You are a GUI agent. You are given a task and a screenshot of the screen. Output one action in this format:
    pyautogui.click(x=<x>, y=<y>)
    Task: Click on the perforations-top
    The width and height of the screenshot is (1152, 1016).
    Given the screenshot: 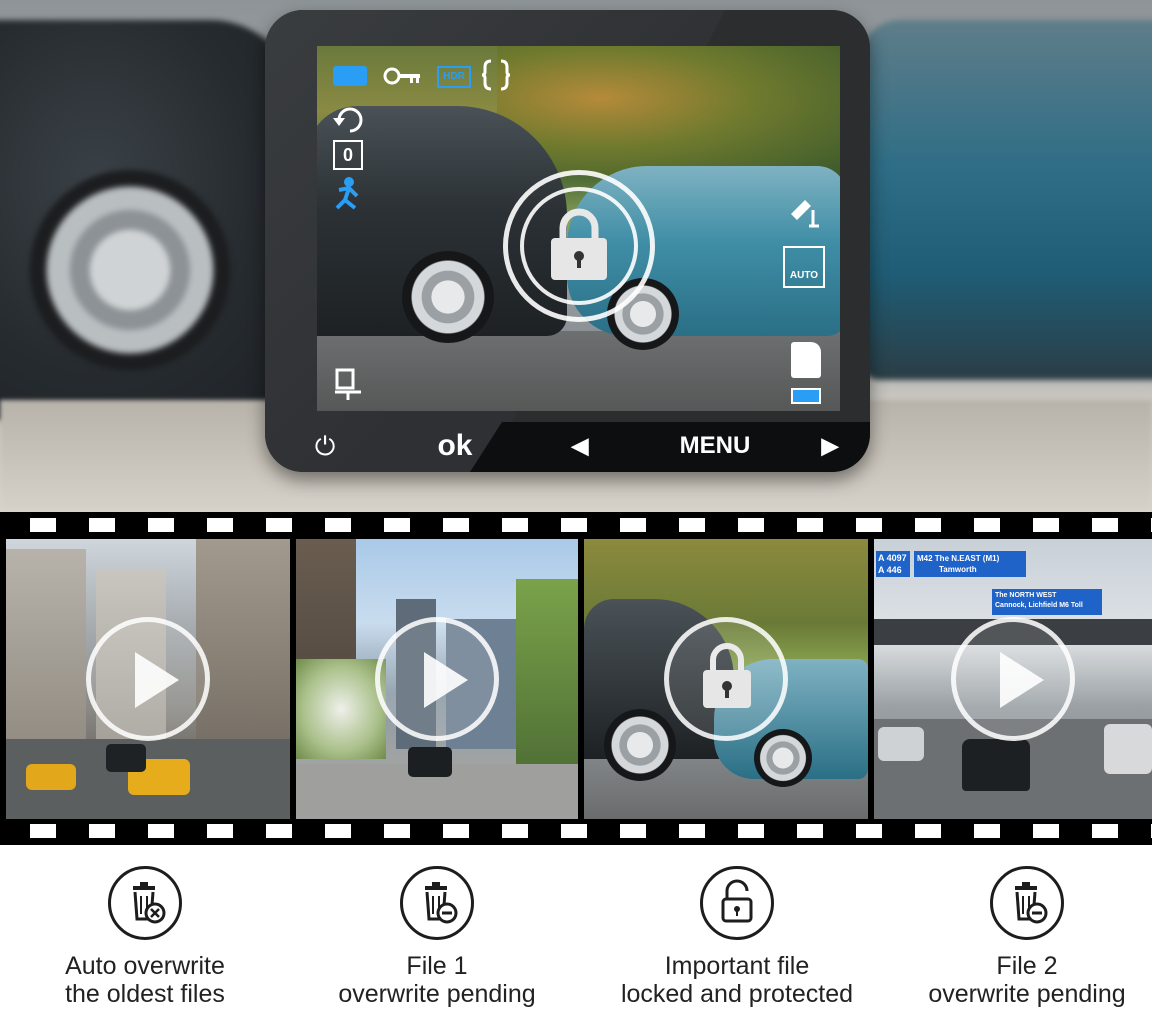 What is the action you would take?
    pyautogui.click(x=576, y=525)
    